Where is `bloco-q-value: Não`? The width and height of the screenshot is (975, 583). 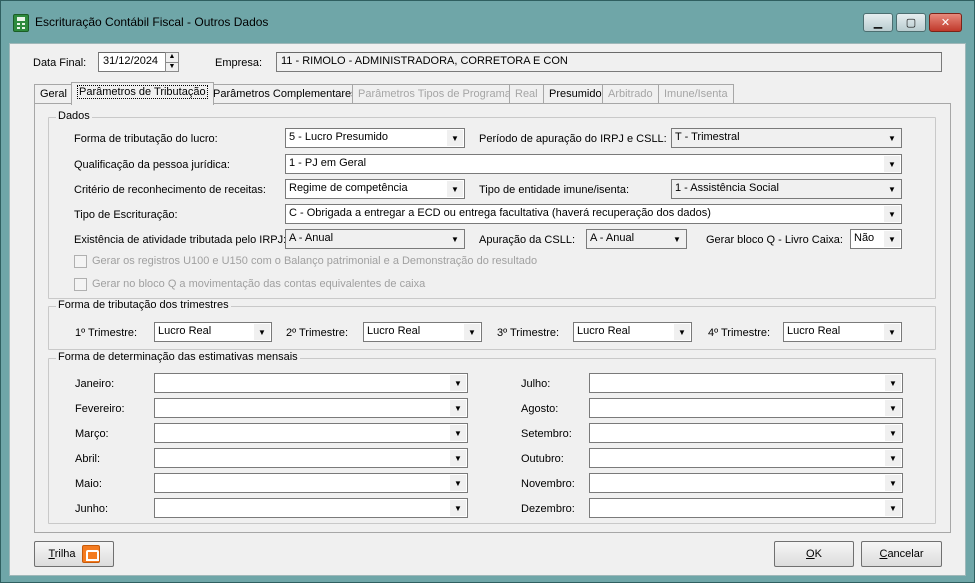 bloco-q-value: Não is located at coordinates (864, 238).